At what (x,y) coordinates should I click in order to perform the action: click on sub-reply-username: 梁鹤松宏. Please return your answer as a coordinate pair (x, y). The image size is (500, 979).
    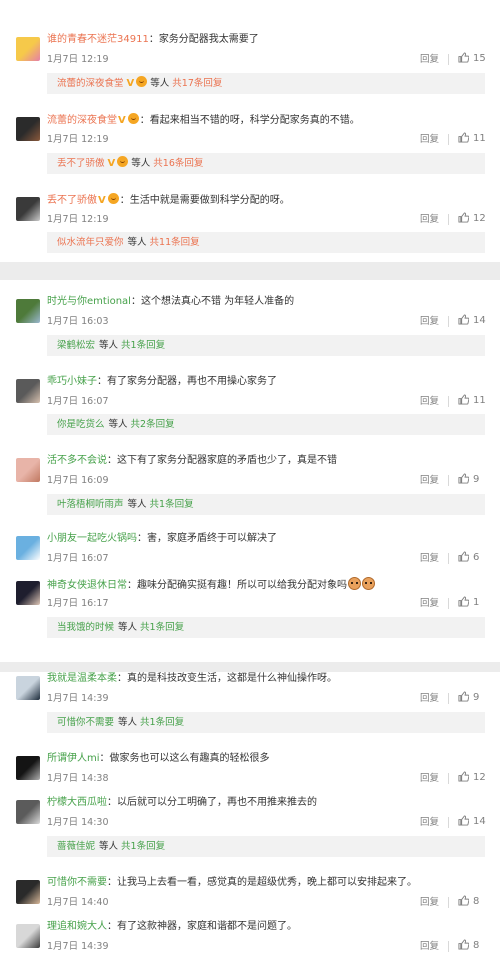
    Looking at the image, I should click on (76, 345).